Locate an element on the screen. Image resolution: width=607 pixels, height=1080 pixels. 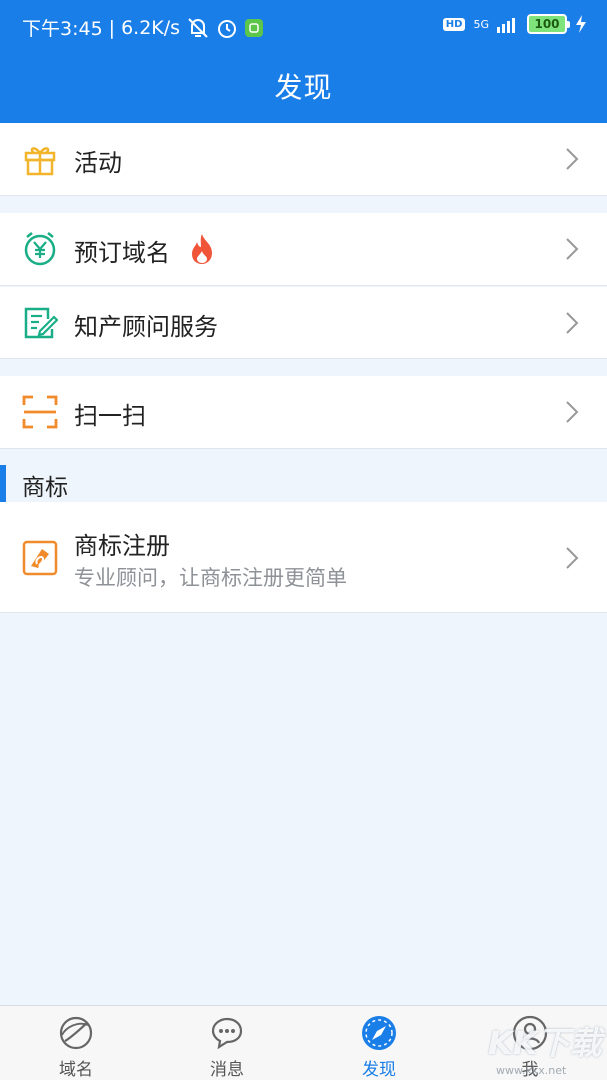
gift-icon is located at coordinates (40, 161).